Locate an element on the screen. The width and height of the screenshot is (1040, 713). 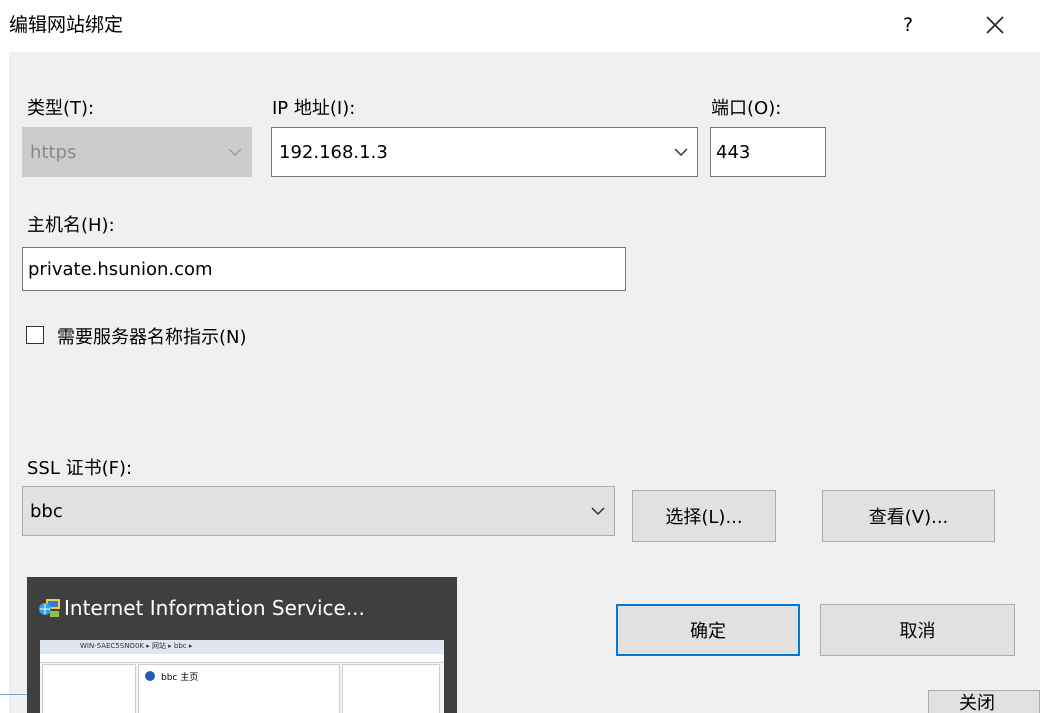
preview-address-bar: WIN-5AEC5SNO0K ▸ 网站 ▸ bbc ▸ is located at coordinates (242, 647).